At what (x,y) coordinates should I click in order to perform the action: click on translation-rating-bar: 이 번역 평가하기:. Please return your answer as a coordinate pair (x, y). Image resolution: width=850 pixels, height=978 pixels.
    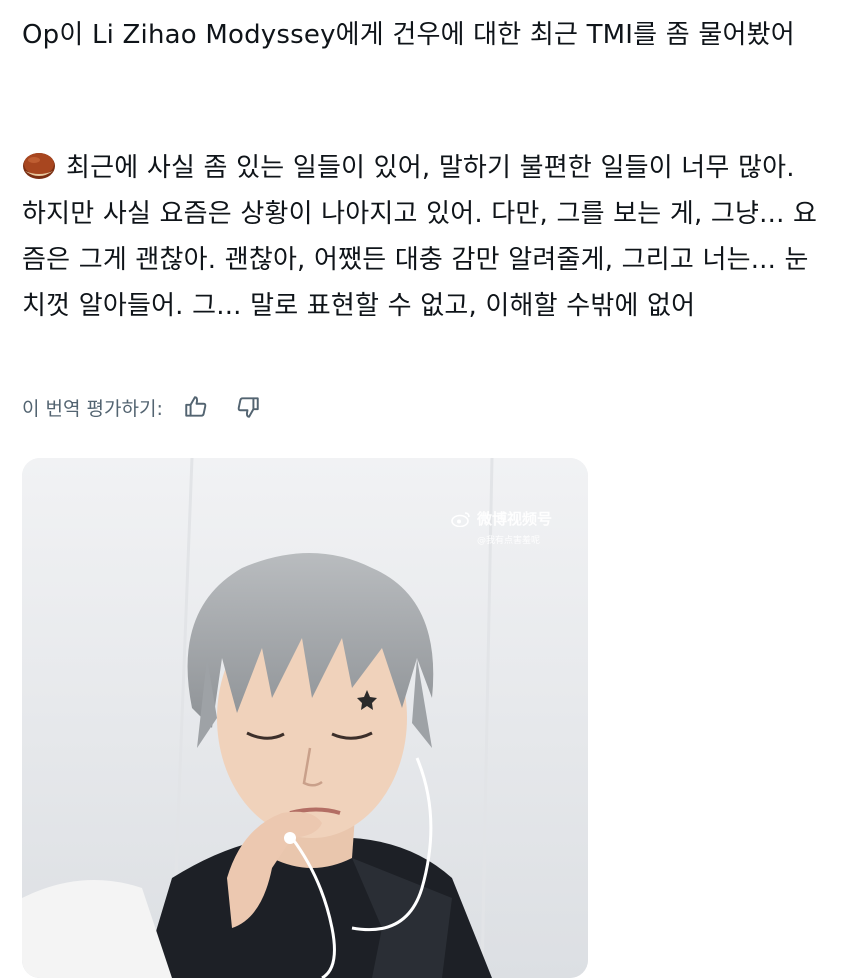
    Looking at the image, I should click on (153, 407).